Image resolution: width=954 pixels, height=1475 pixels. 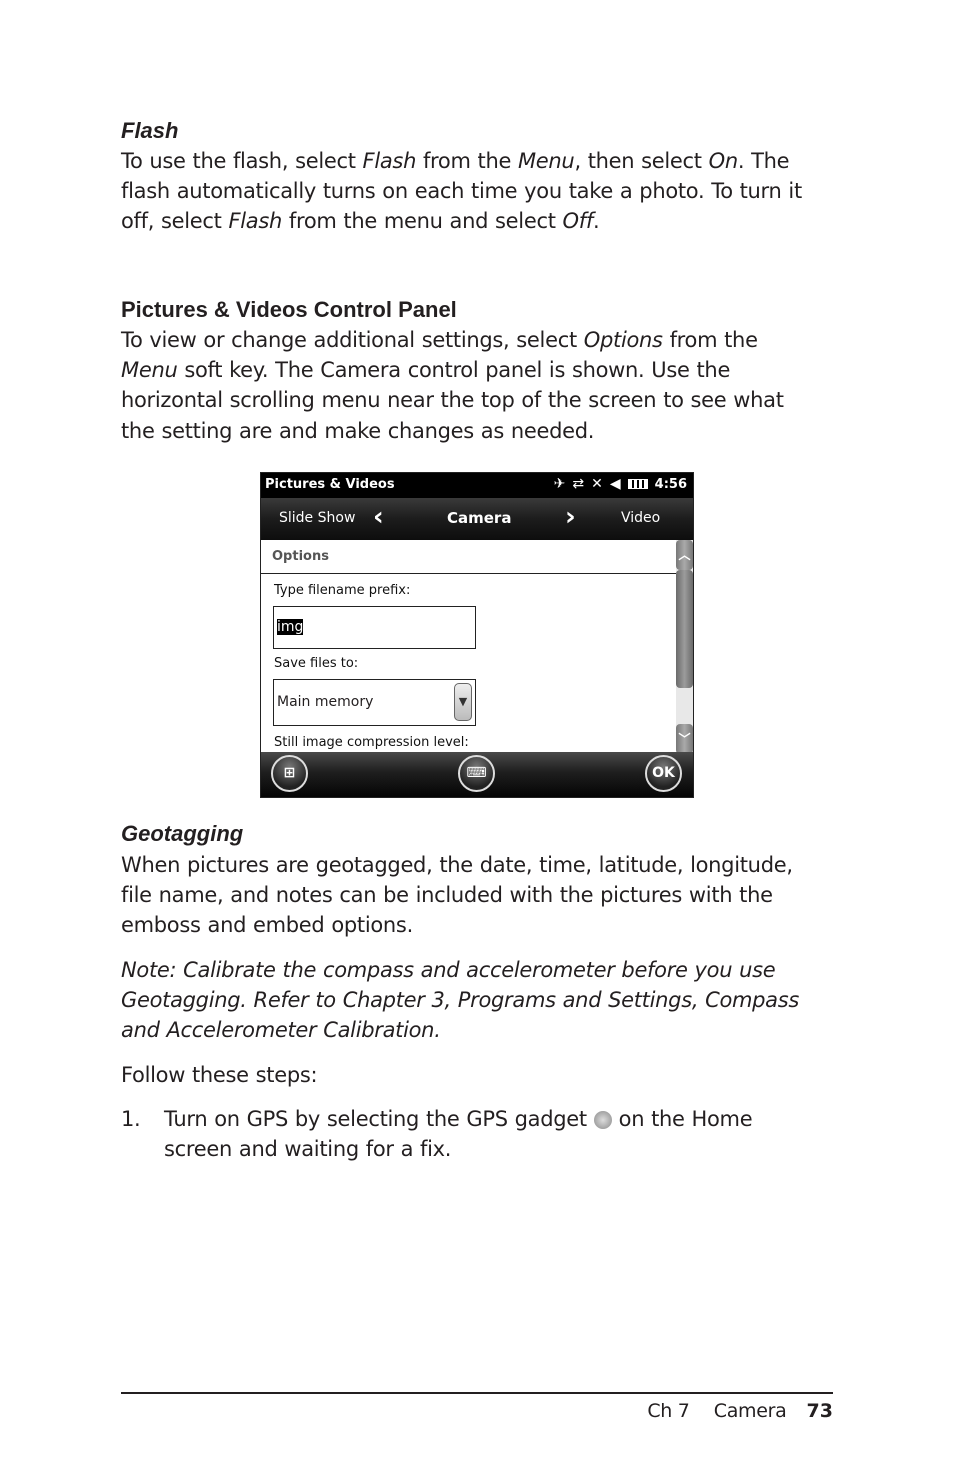 I want to click on keyboard-button: ⌨, so click(x=476, y=773).